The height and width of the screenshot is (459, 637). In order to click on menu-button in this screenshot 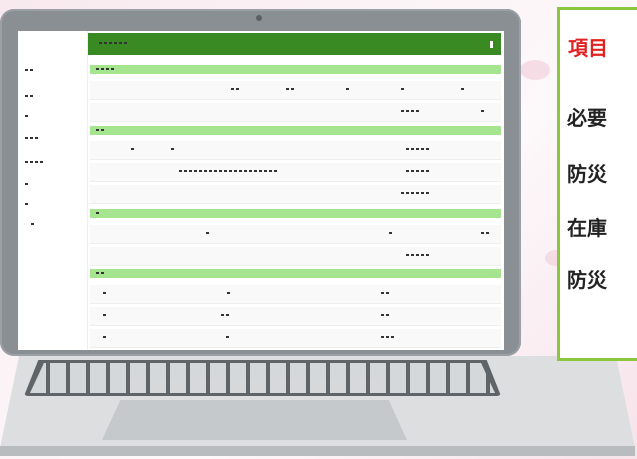, I will do `click(491, 44)`.